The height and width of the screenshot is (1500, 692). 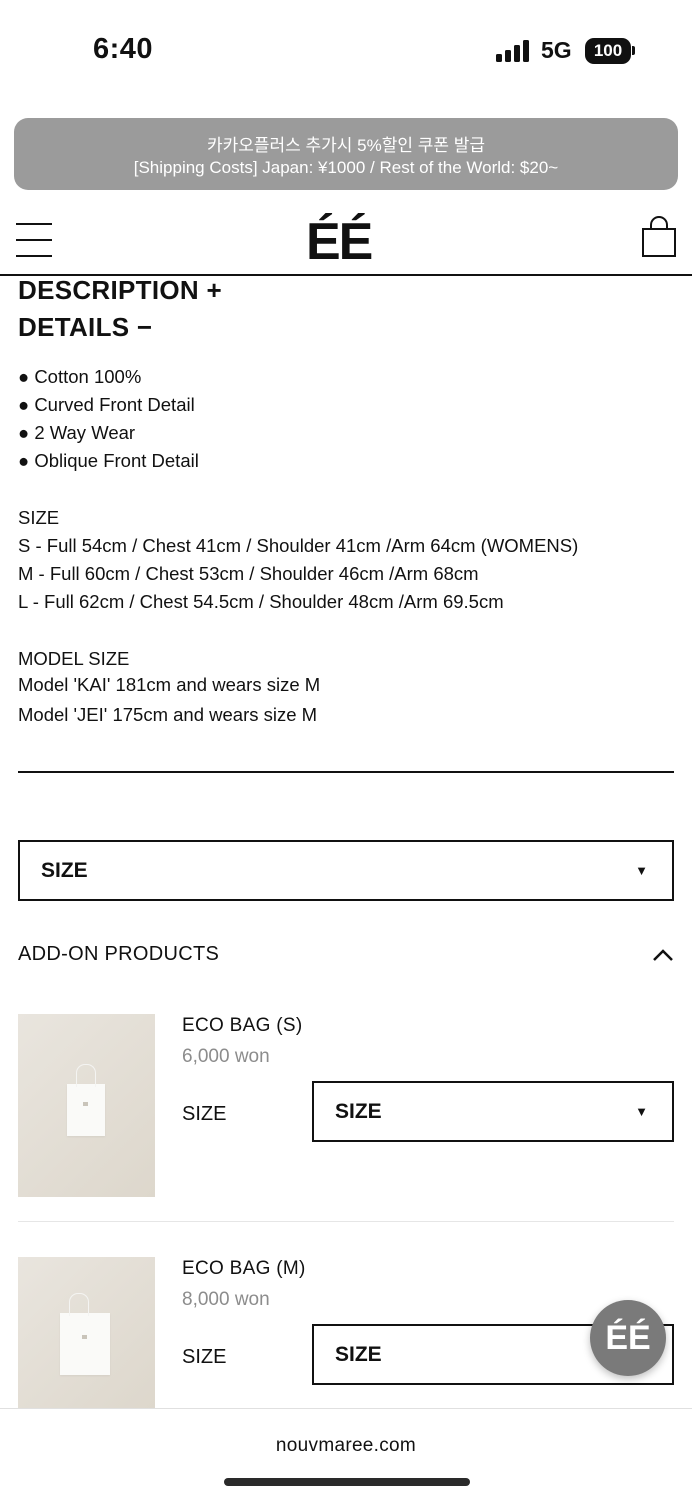 What do you see at coordinates (608, 51) in the screenshot?
I see `battery-icon: 100` at bounding box center [608, 51].